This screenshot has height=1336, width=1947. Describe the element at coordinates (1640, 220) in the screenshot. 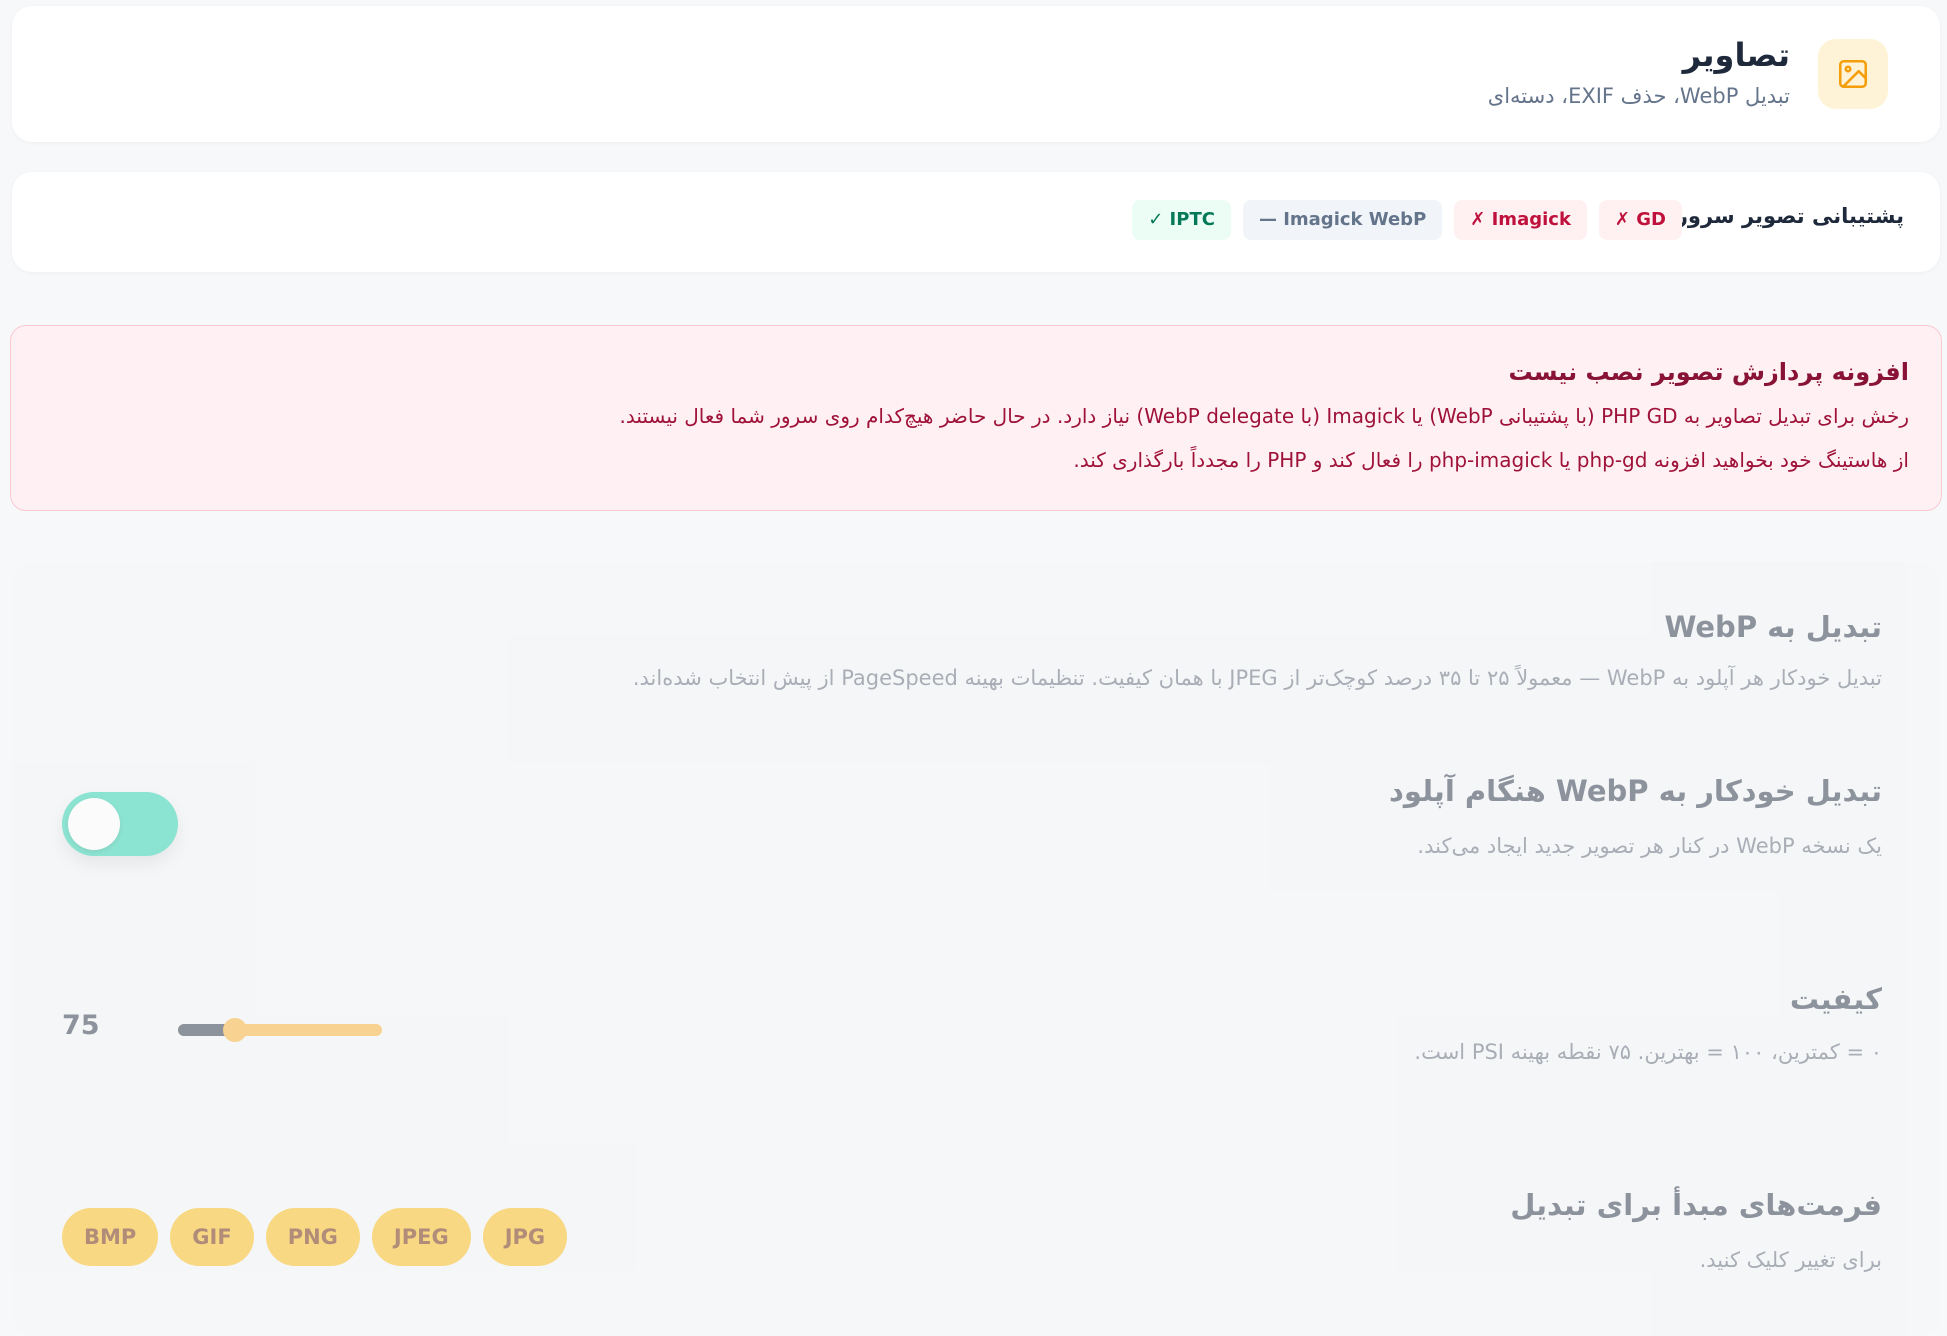

I see `gd-badge: ✗ GD` at that location.